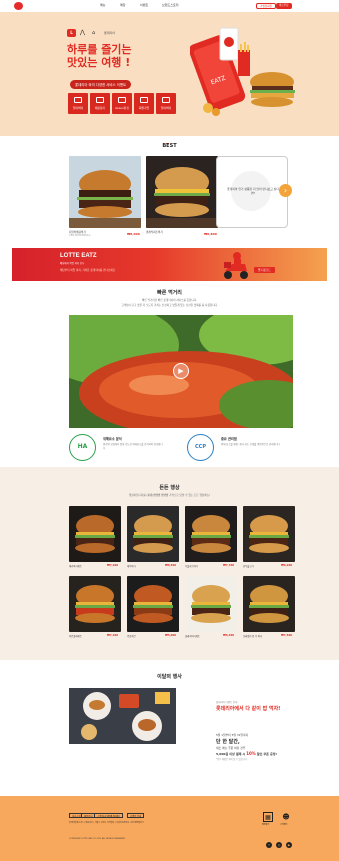 The width and height of the screenshot is (339, 861). I want to click on delivery-icon, so click(78, 100).